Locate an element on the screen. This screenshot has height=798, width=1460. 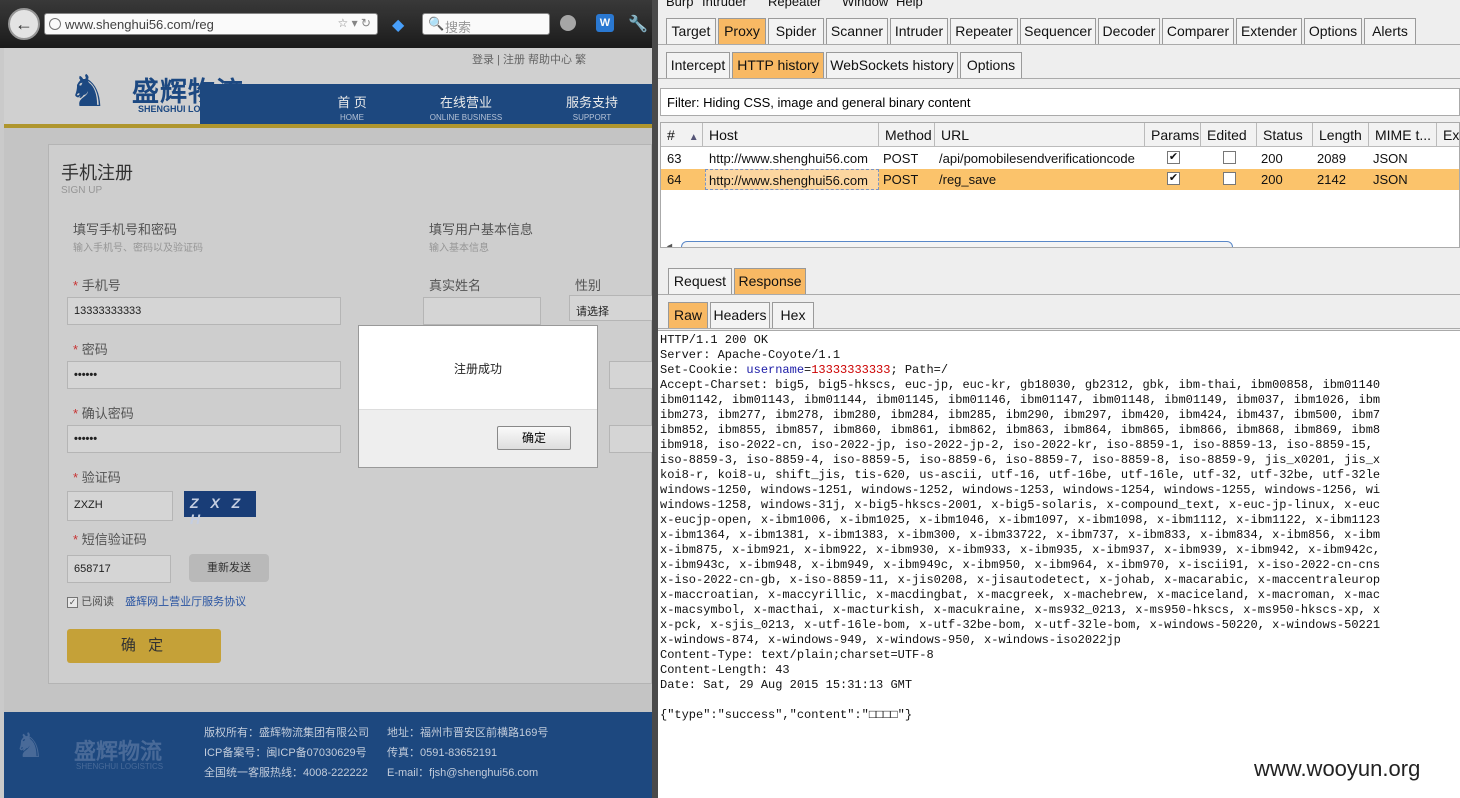
view-tabs-rule is located at coordinates (1059, 328).